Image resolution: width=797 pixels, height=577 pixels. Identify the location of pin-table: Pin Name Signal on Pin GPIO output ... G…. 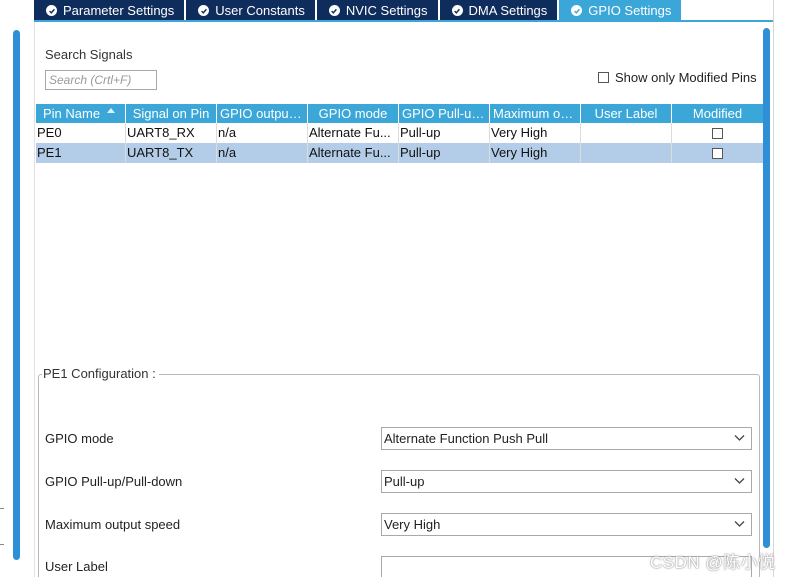
(399, 133).